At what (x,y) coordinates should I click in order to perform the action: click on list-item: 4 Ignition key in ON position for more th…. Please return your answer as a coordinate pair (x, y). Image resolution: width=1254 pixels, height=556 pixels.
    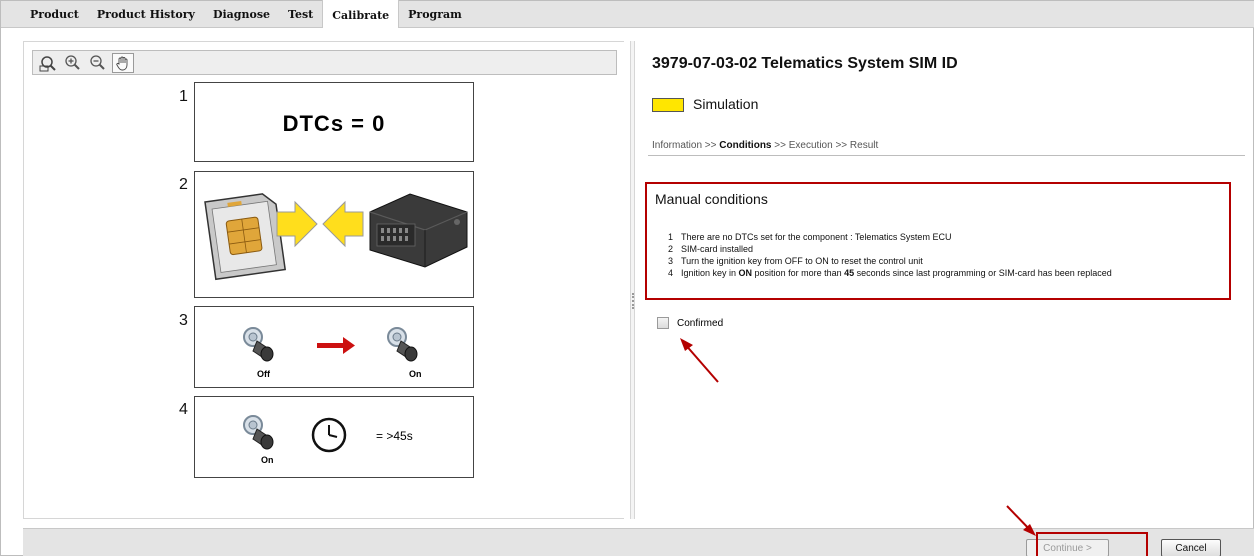
    Looking at the image, I should click on (890, 273).